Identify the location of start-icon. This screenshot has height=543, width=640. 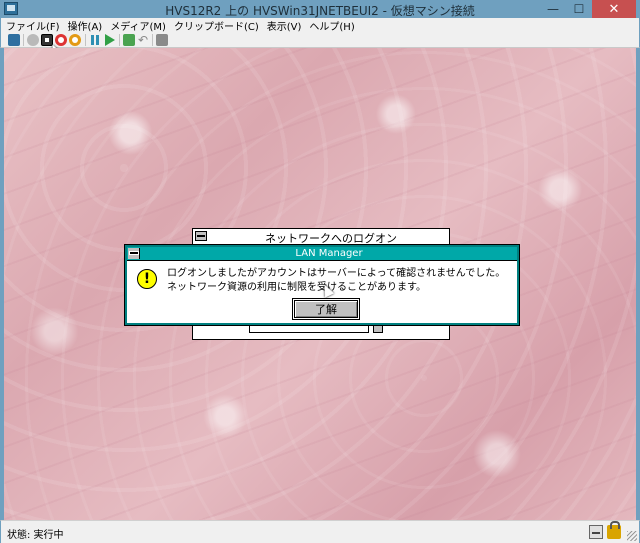
(33, 40).